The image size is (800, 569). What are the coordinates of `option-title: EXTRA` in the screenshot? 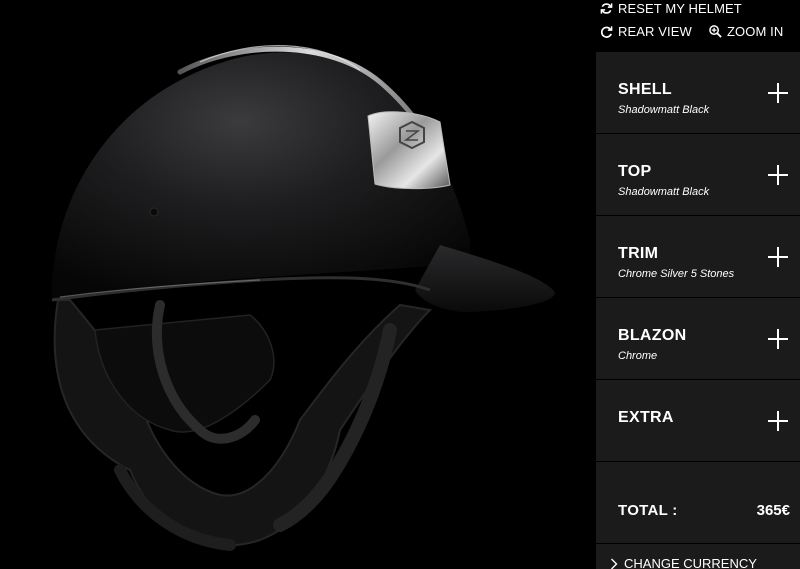 It's located at (646, 417).